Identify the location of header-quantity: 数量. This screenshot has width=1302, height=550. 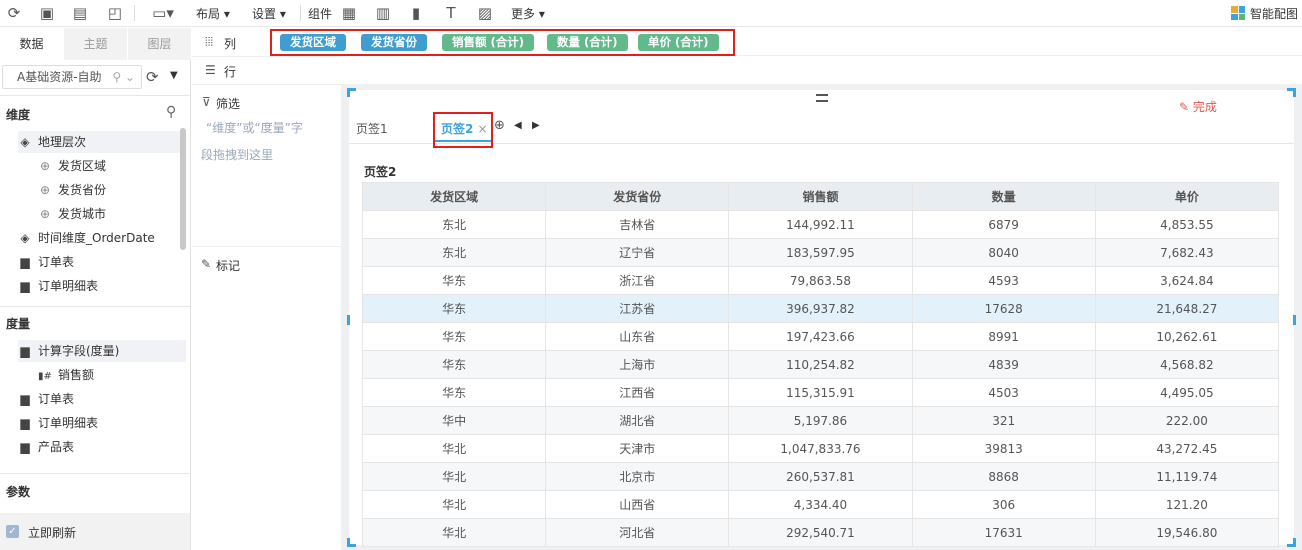
(1003, 196).